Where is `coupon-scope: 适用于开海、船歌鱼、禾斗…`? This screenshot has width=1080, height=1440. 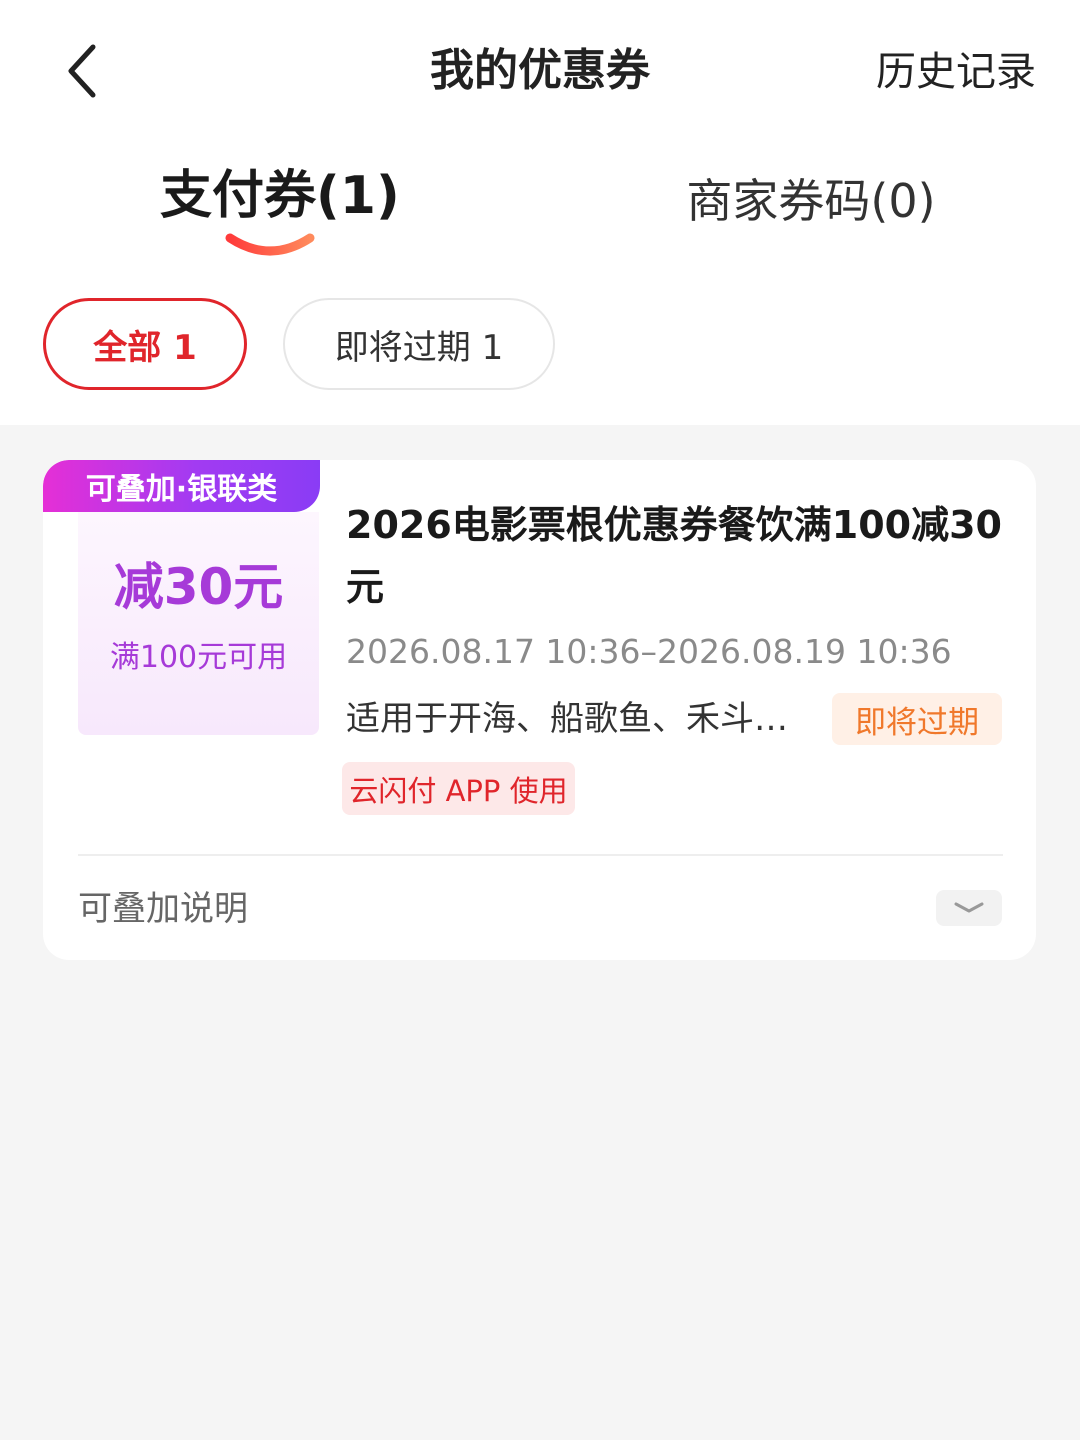 coupon-scope: 适用于开海、船歌鱼、禾斗… is located at coordinates (567, 719).